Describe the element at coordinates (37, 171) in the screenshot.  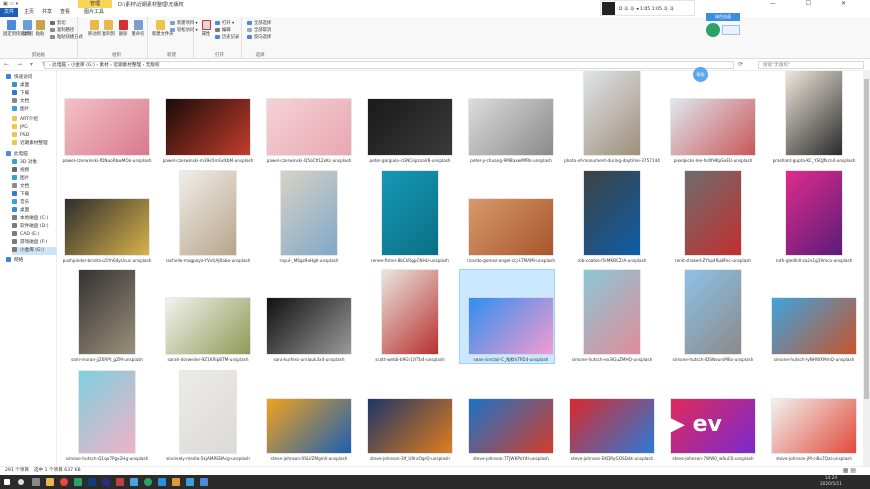
I see `sidebar-item: 视频` at that location.